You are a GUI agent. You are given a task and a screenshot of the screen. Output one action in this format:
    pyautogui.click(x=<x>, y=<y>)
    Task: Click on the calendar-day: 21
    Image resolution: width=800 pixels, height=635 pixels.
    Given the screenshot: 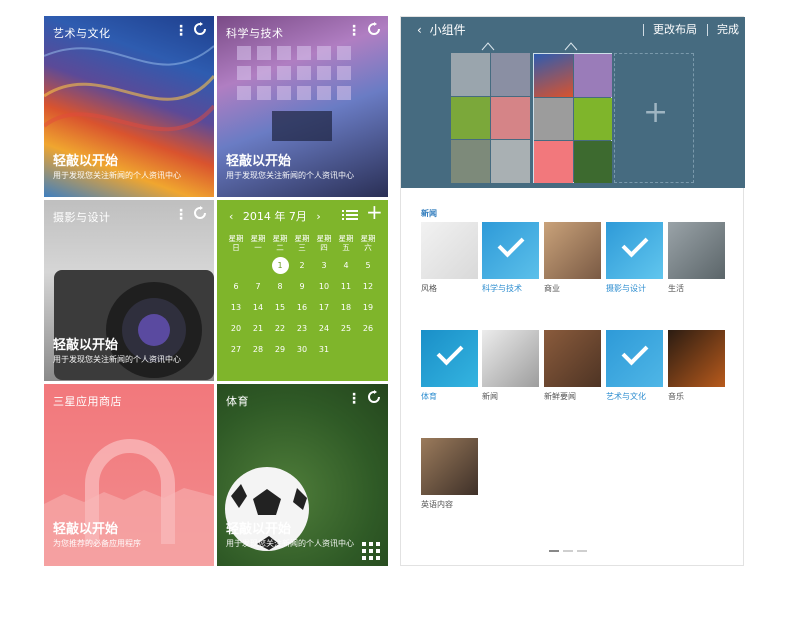 What is the action you would take?
    pyautogui.click(x=258, y=328)
    